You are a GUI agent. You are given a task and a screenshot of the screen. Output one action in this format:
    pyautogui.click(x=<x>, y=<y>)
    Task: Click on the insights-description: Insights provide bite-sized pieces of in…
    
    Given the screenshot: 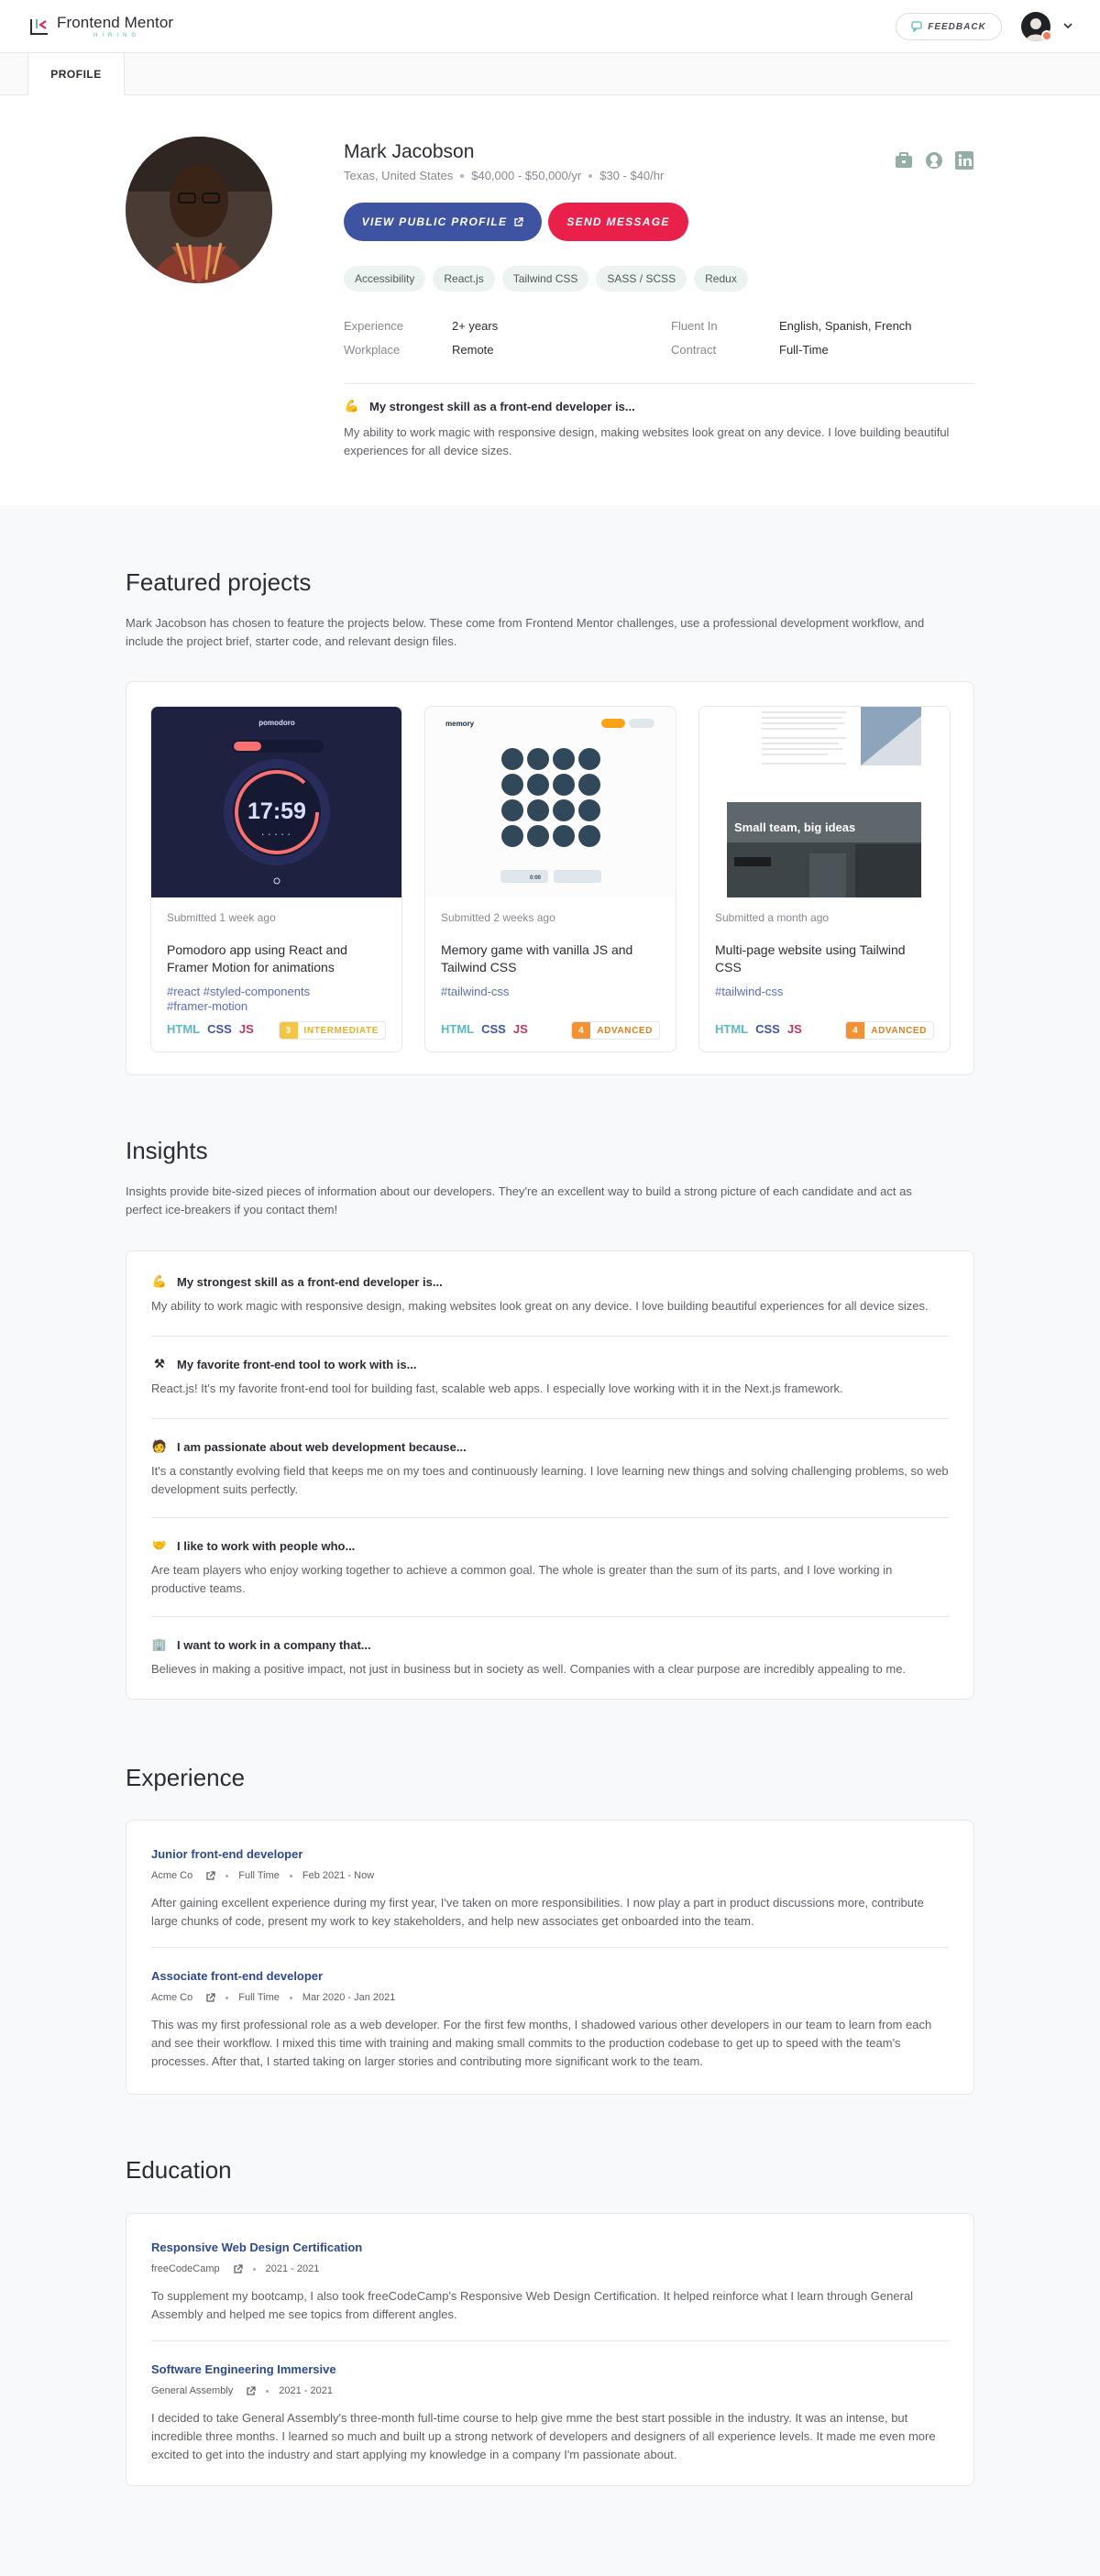 What is the action you would take?
    pyautogui.click(x=519, y=1200)
    